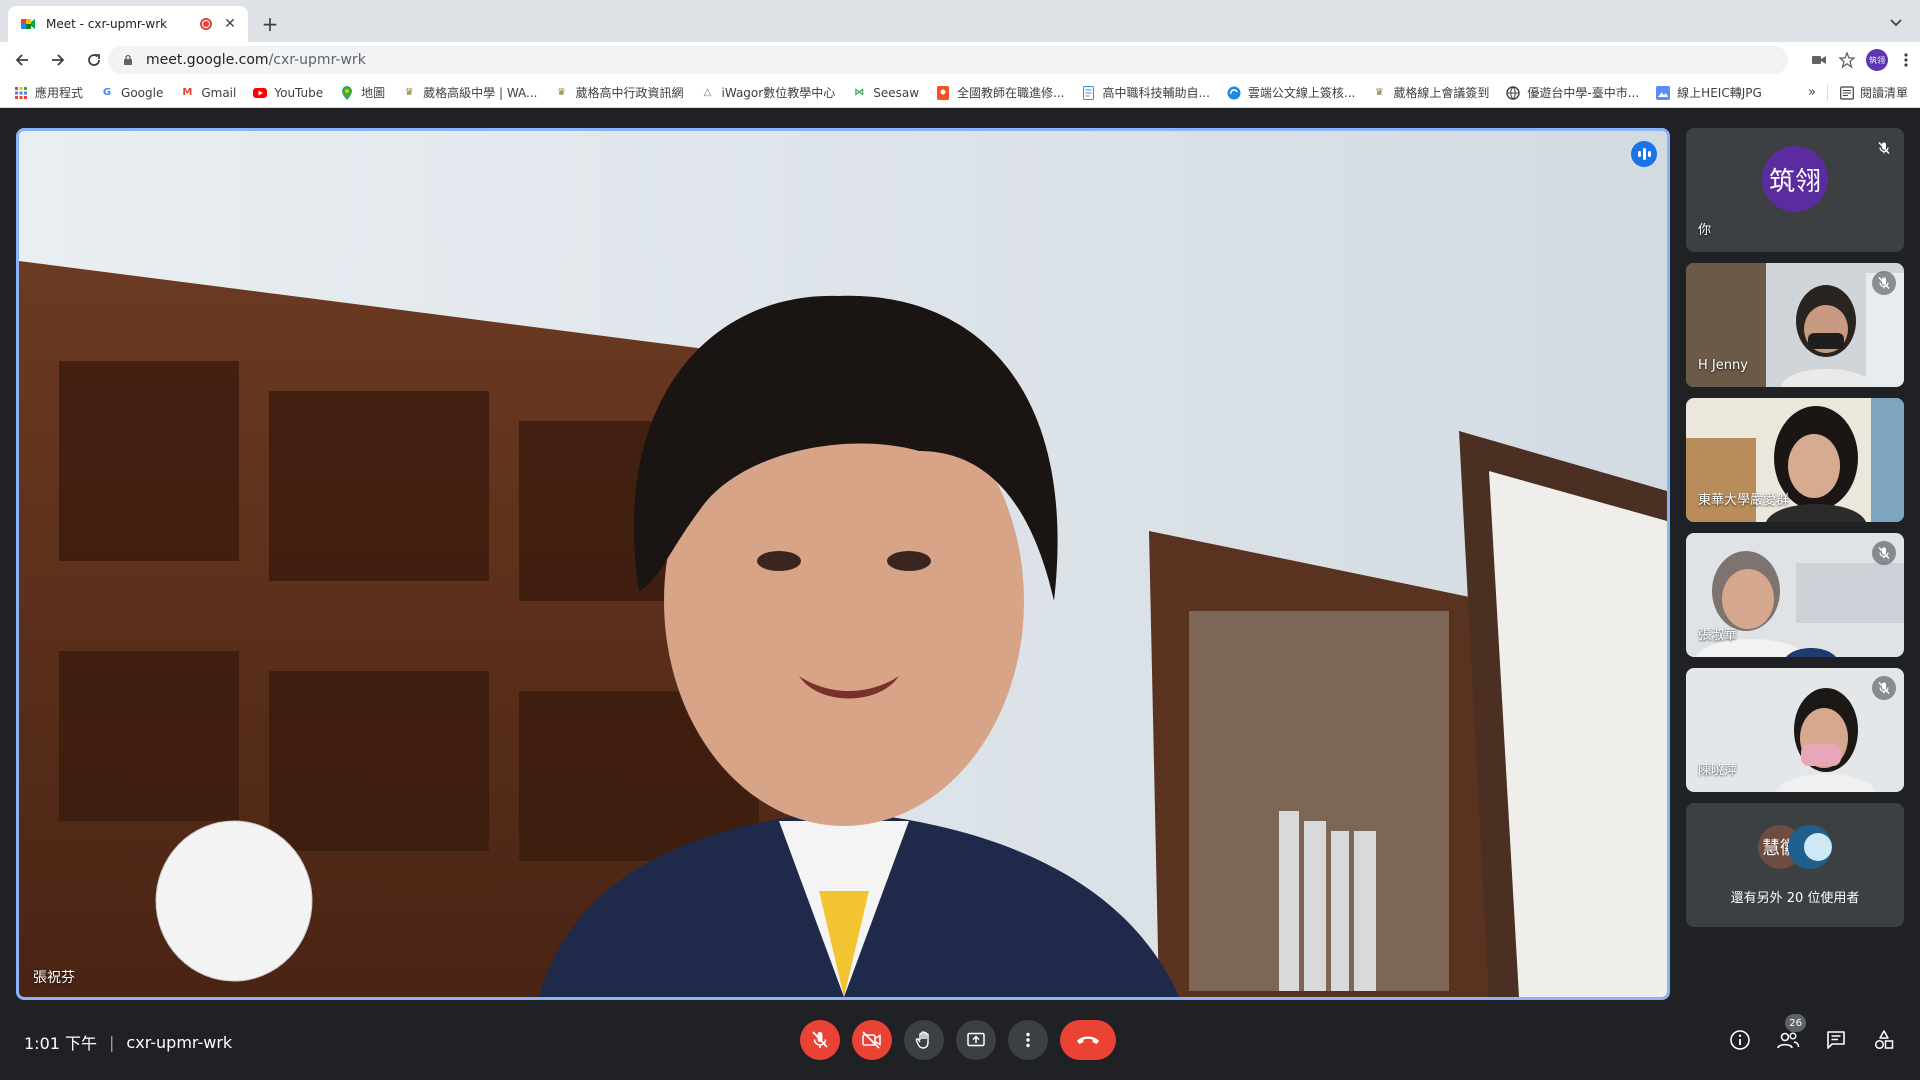 The height and width of the screenshot is (1080, 1920). I want to click on arrow-left-icon, so click(21, 60).